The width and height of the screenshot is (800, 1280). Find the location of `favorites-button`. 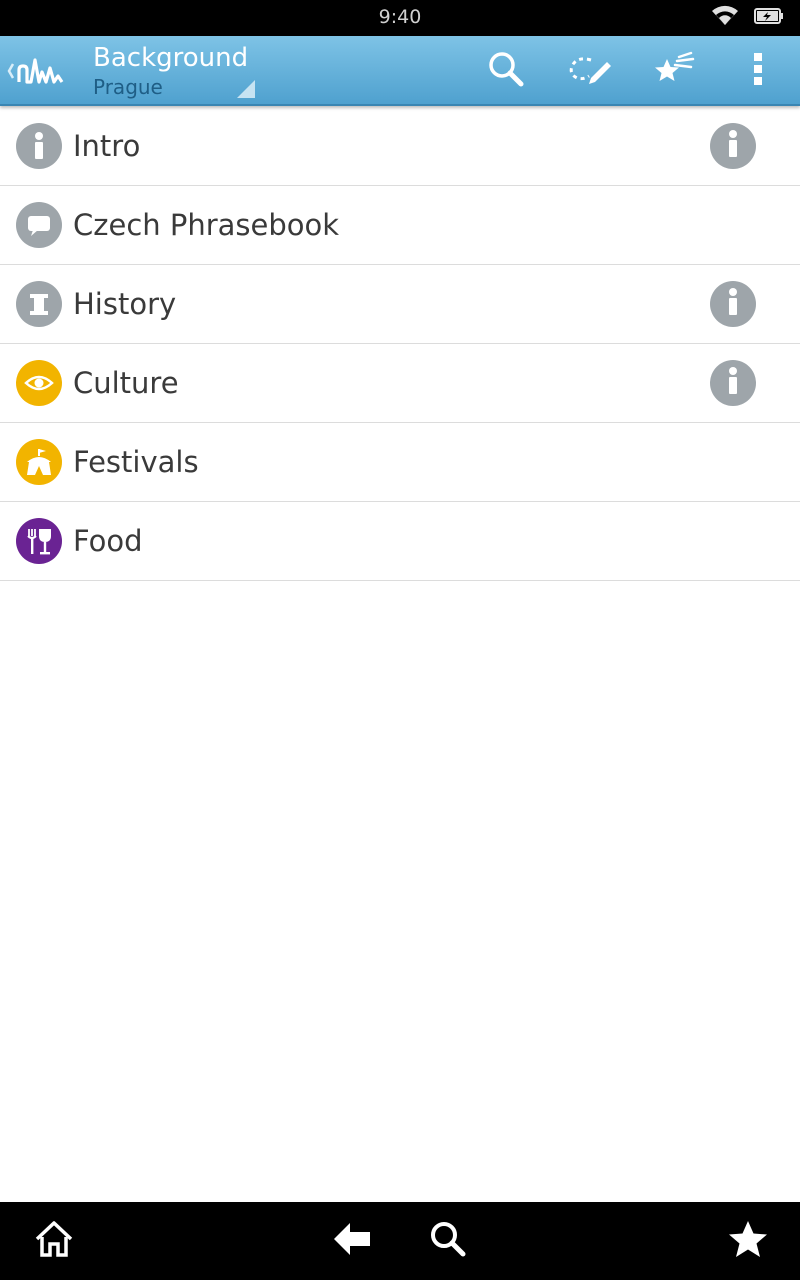

favorites-button is located at coordinates (674, 71).